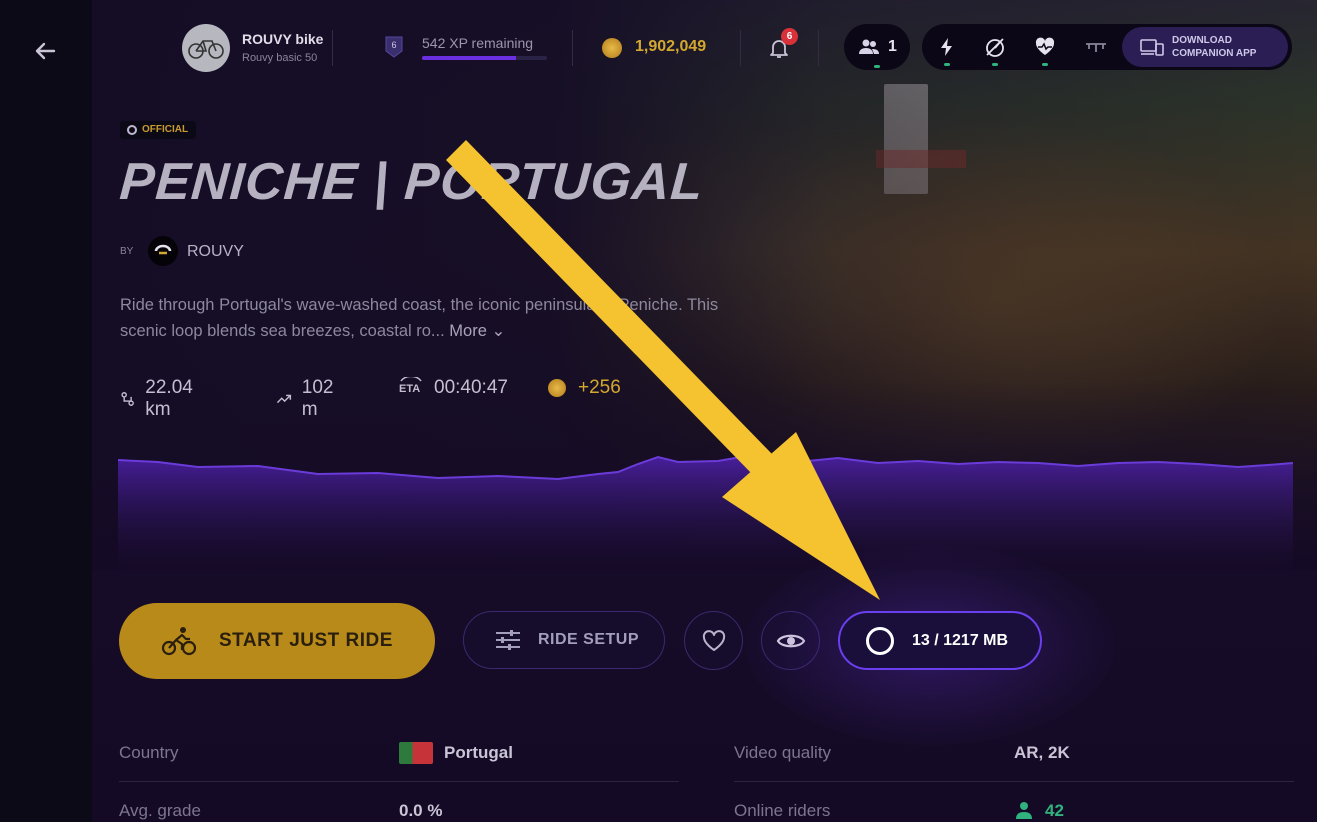 This screenshot has width=1317, height=822. What do you see at coordinates (1045, 46) in the screenshot?
I see `heart-pulse-icon` at bounding box center [1045, 46].